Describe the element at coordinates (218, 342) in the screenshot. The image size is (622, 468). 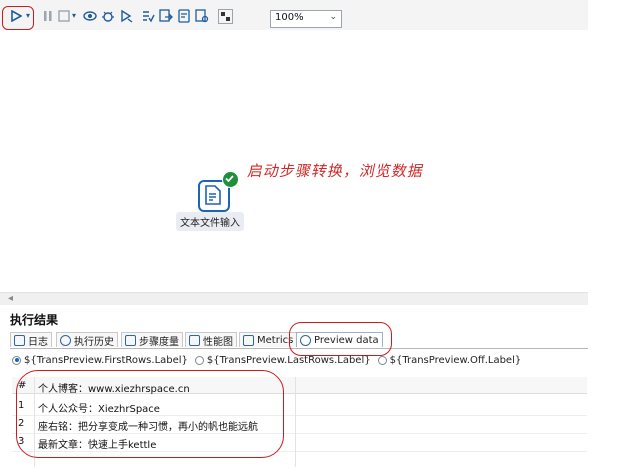
I see `tab-performance-label: 性能图` at that location.